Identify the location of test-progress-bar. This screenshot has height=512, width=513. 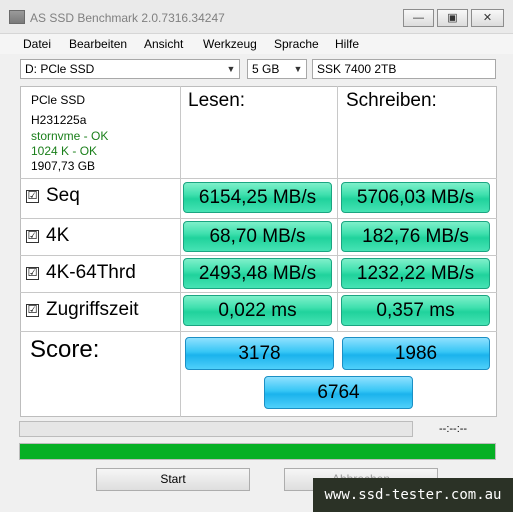
(216, 429).